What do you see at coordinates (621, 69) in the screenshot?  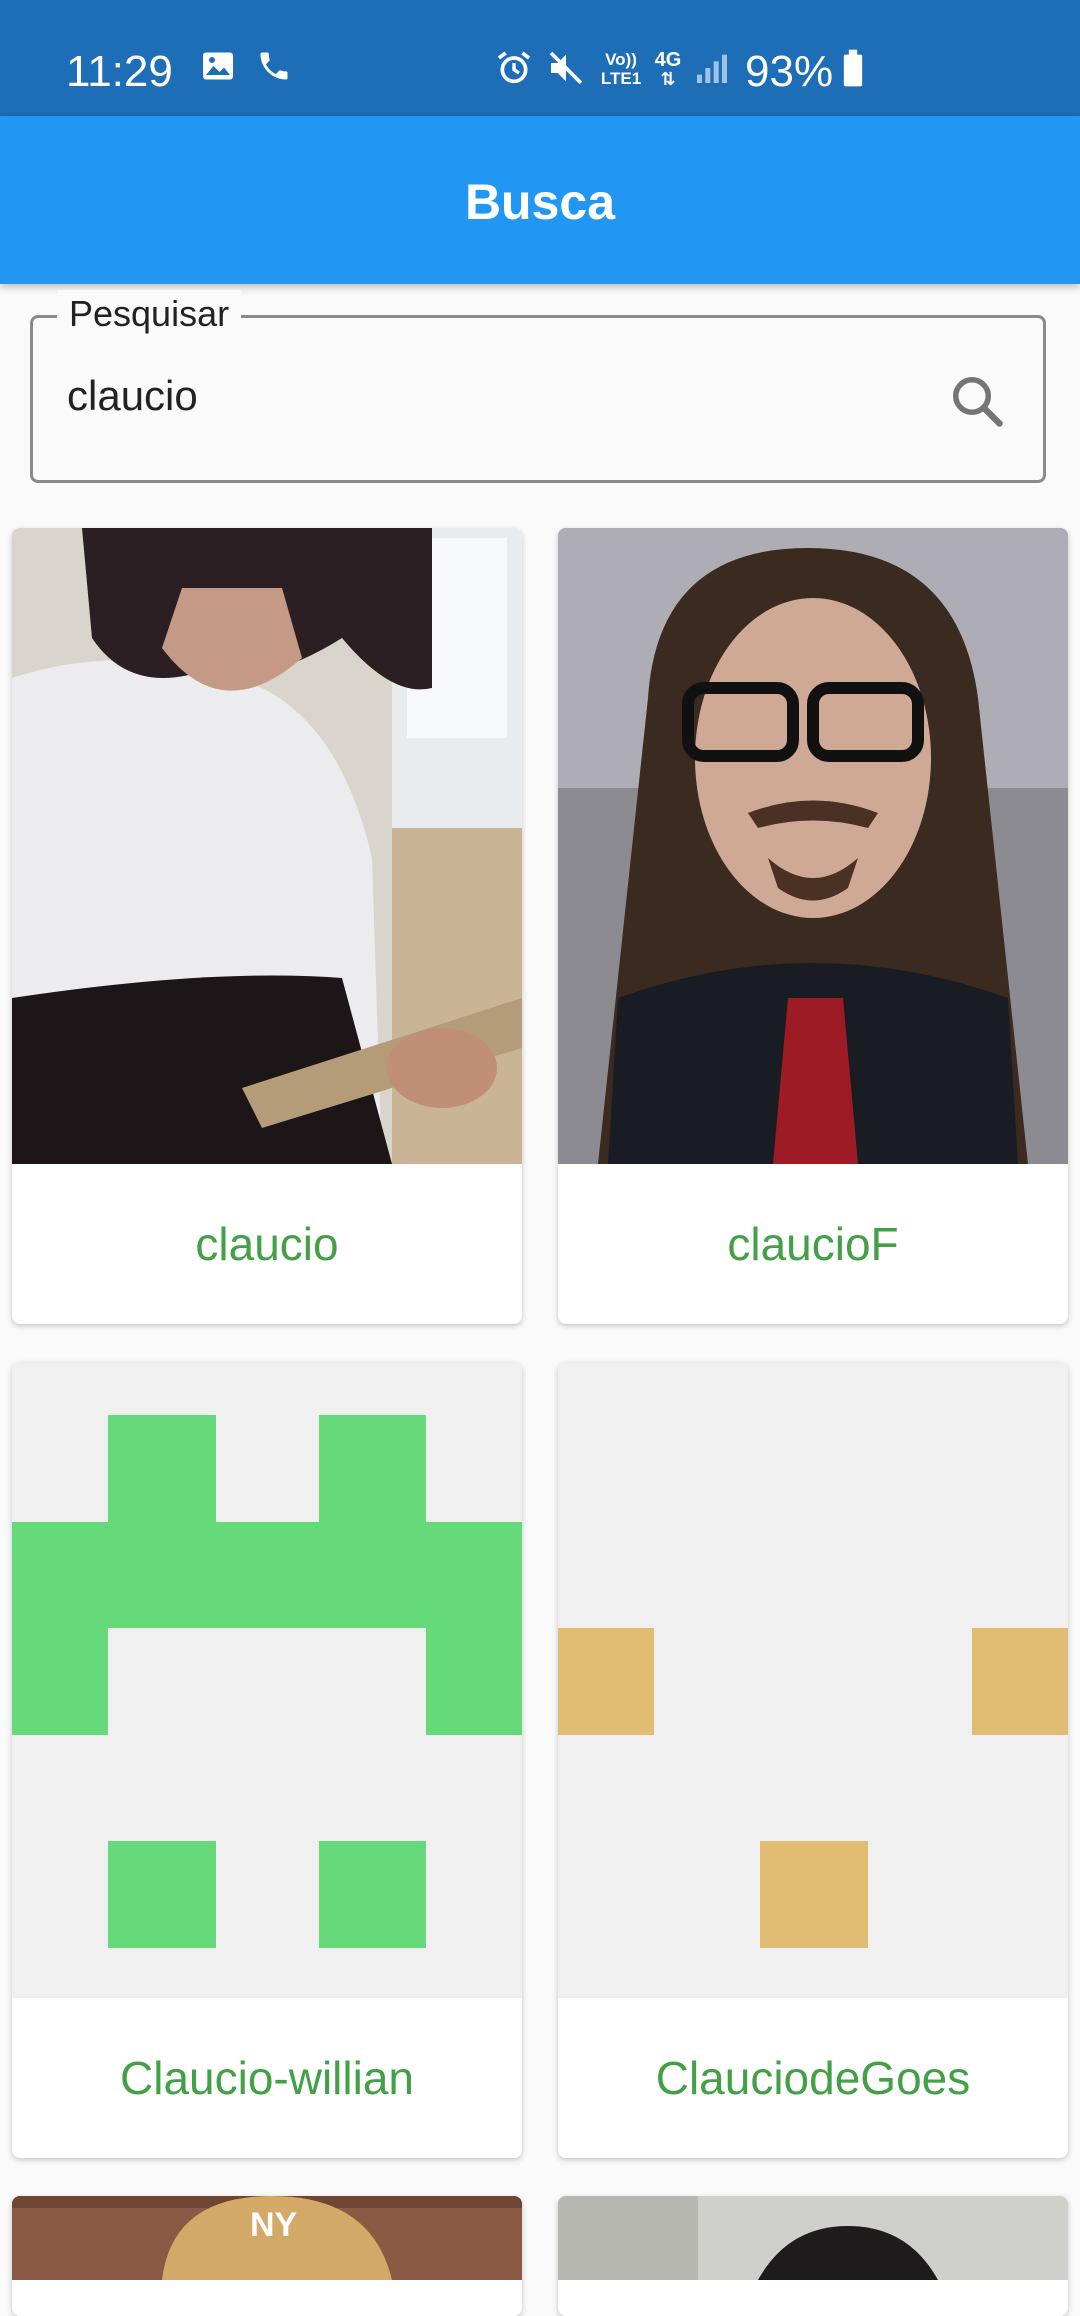 I see `volte-icon: Vo)) LTE1` at bounding box center [621, 69].